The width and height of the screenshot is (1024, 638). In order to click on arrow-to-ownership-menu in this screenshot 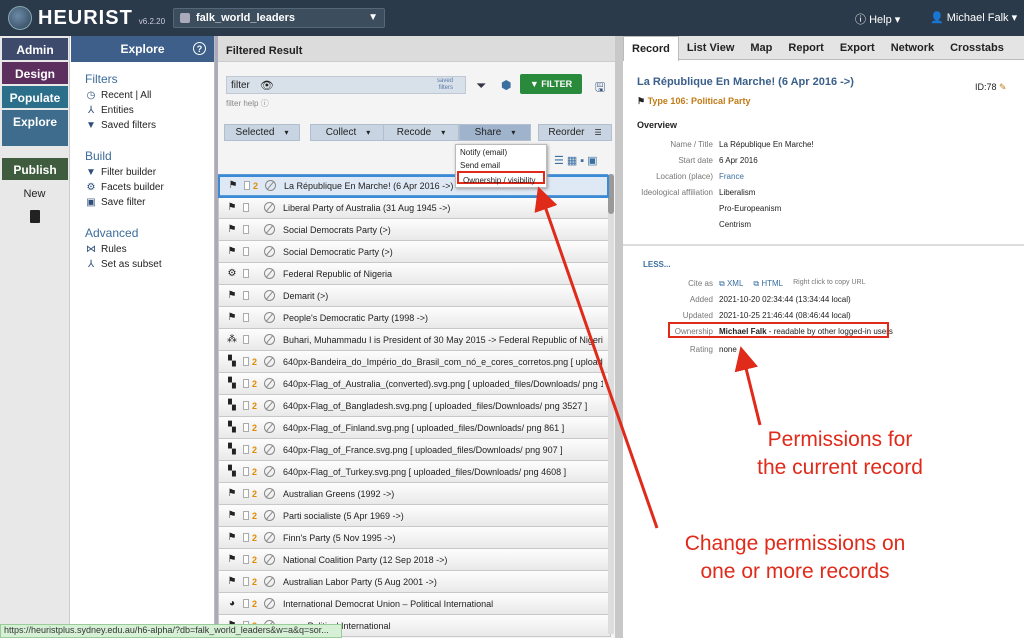, I will do `click(596, 357)`.